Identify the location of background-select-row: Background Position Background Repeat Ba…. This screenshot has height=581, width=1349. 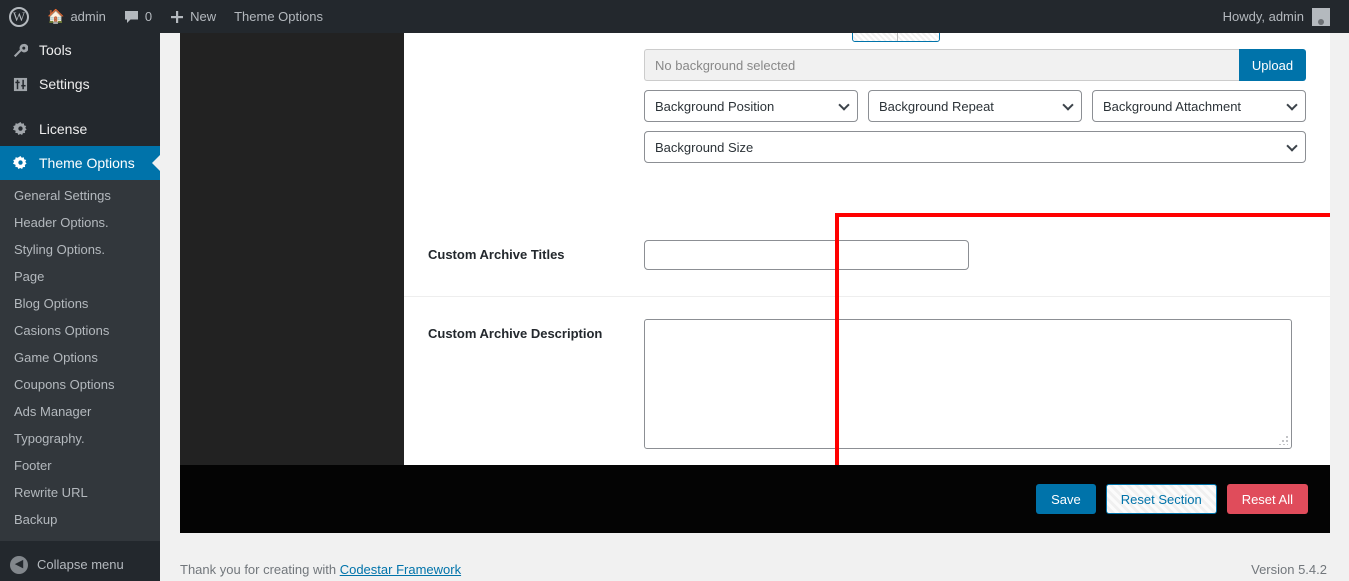
(975, 106).